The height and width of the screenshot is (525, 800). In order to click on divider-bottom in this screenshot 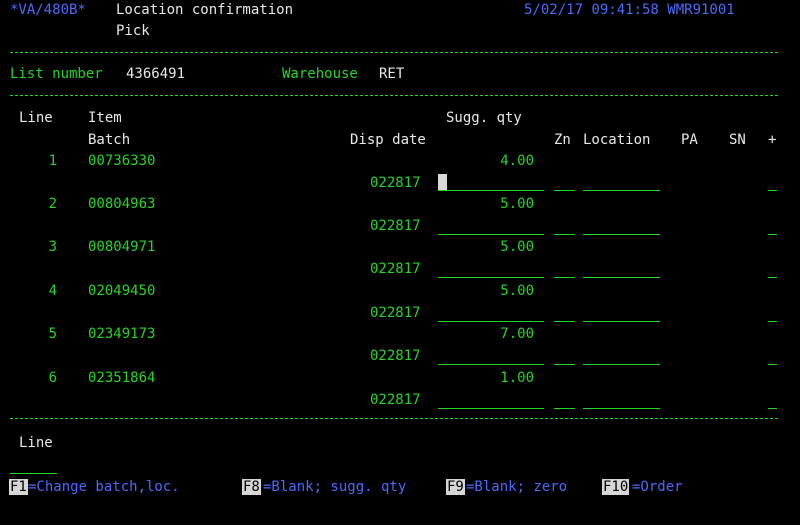, I will do `click(394, 418)`.